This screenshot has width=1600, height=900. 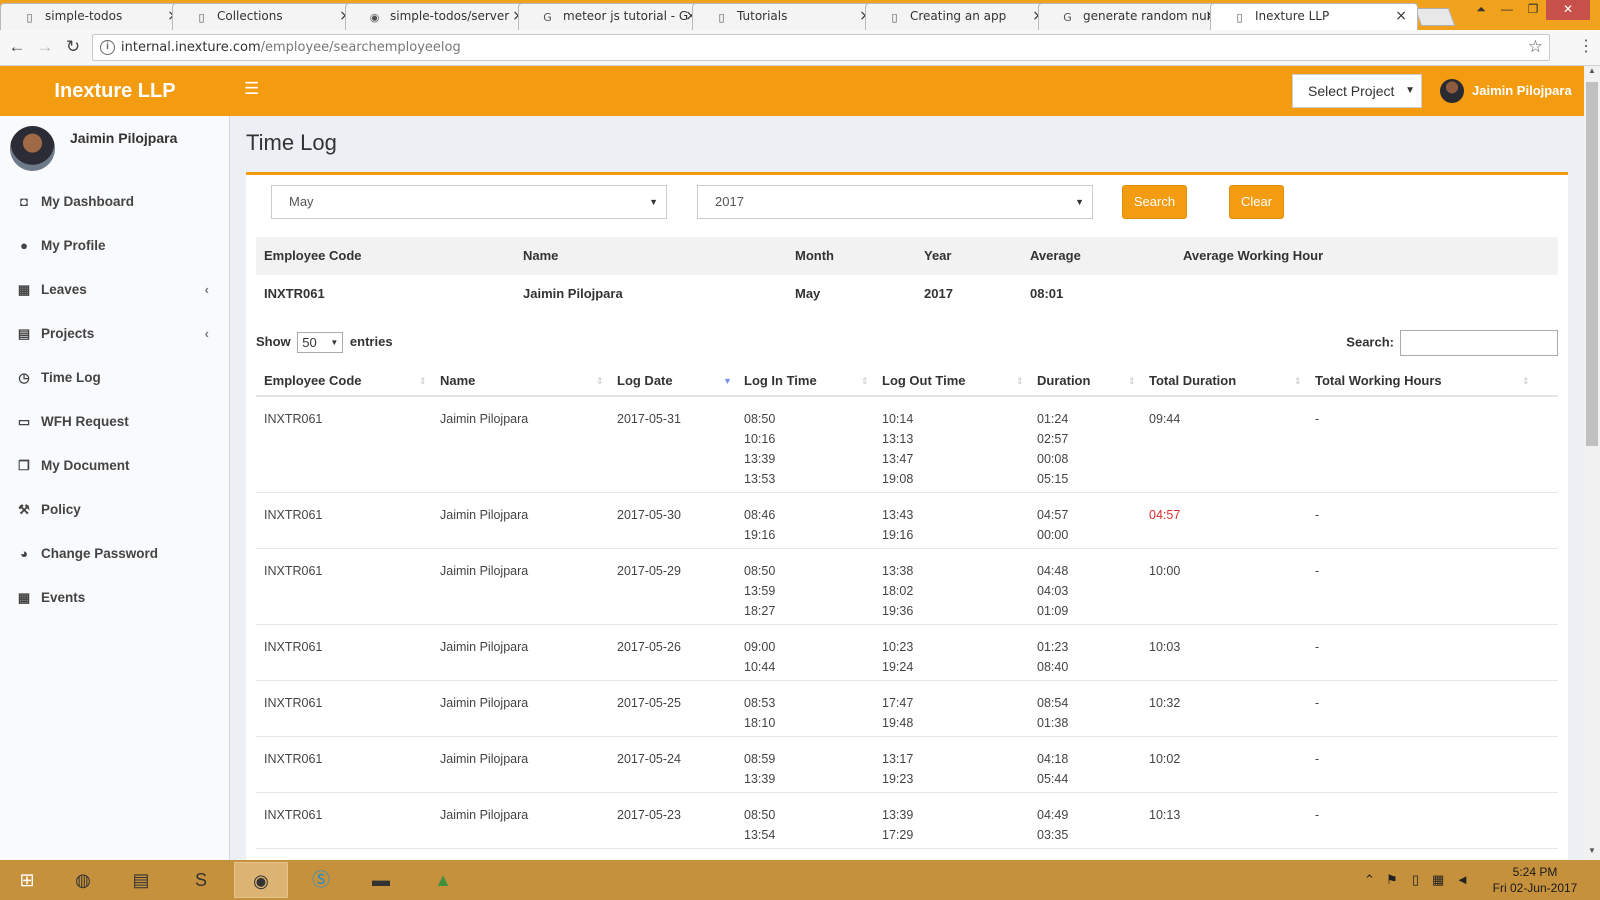 I want to click on column-header: Log Out Time, so click(x=924, y=381).